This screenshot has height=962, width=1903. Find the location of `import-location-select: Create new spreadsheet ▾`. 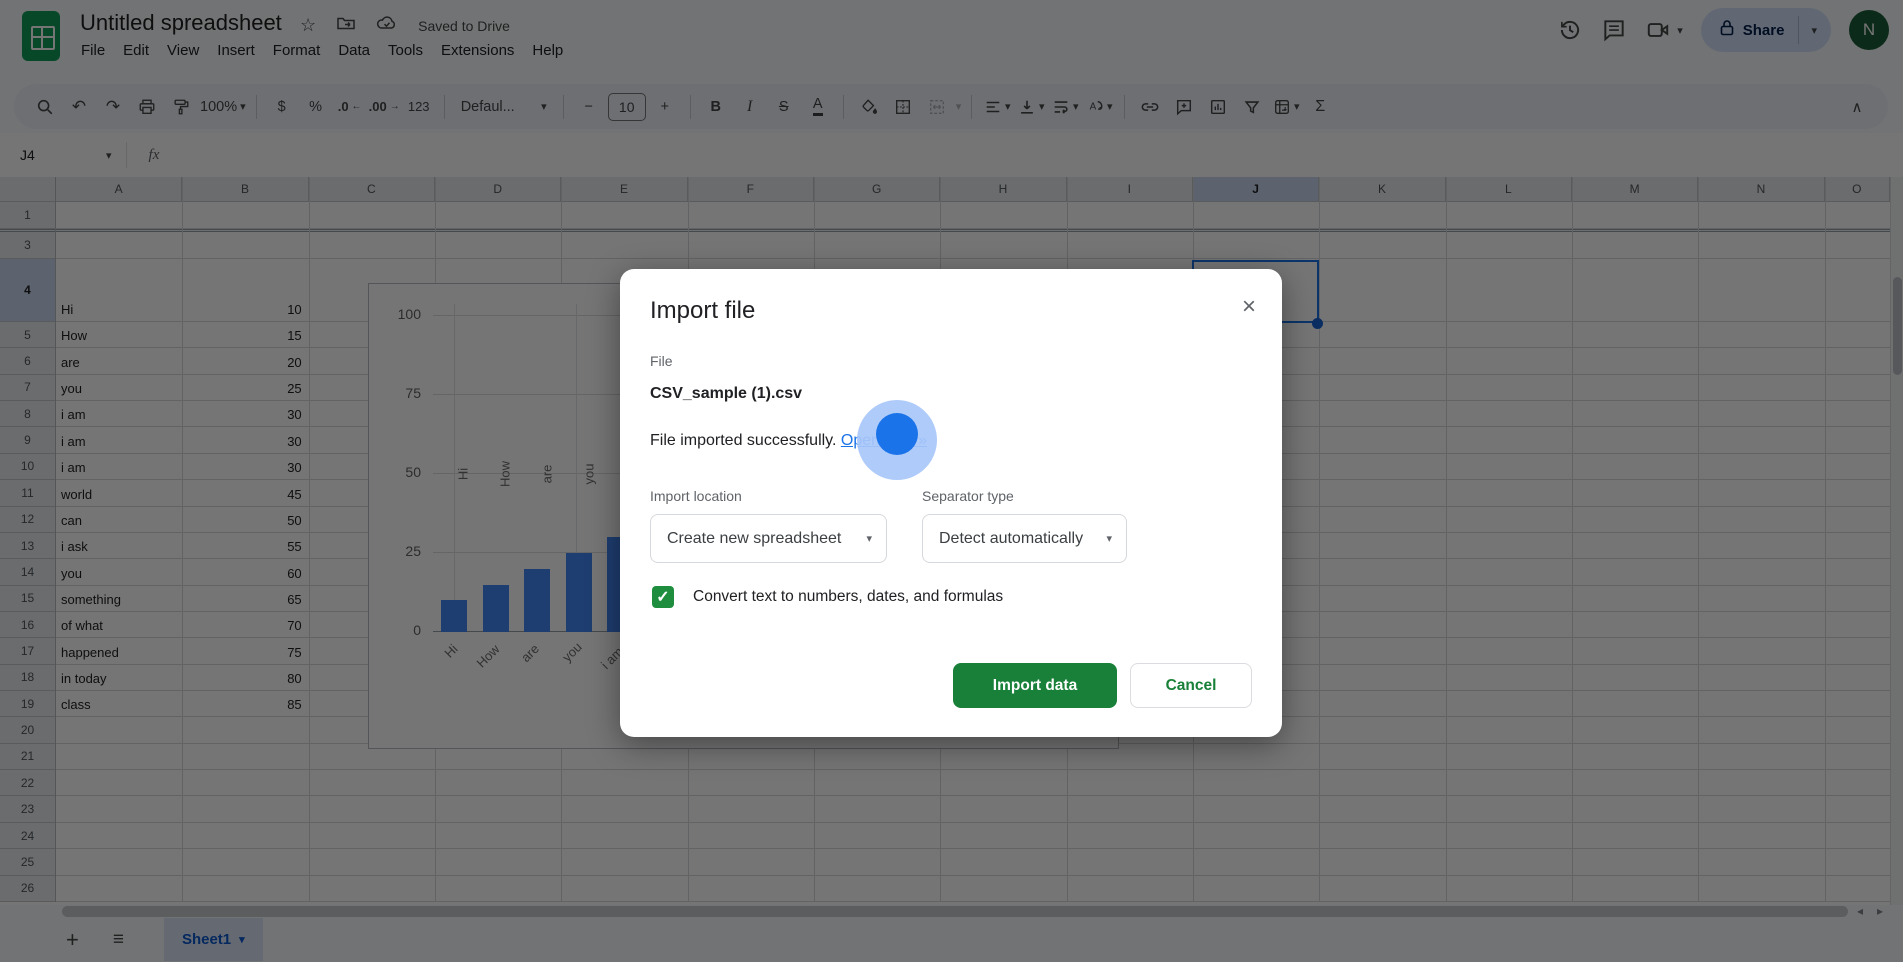

import-location-select: Create new spreadsheet ▾ is located at coordinates (768, 538).